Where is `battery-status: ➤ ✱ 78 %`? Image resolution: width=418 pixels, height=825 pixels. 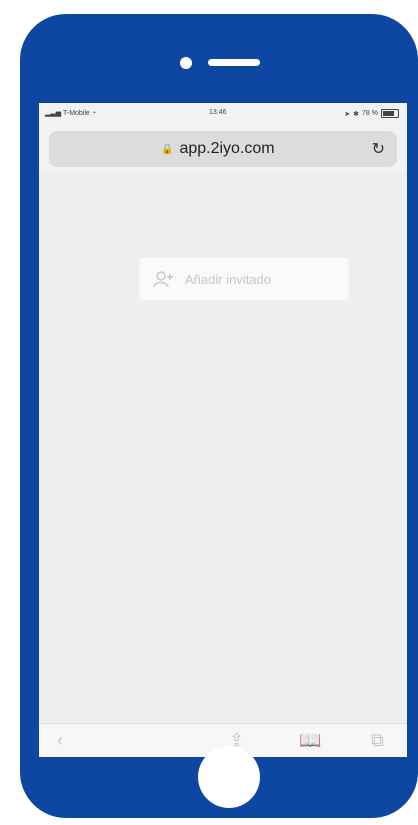 battery-status: ➤ ✱ 78 % is located at coordinates (371, 113).